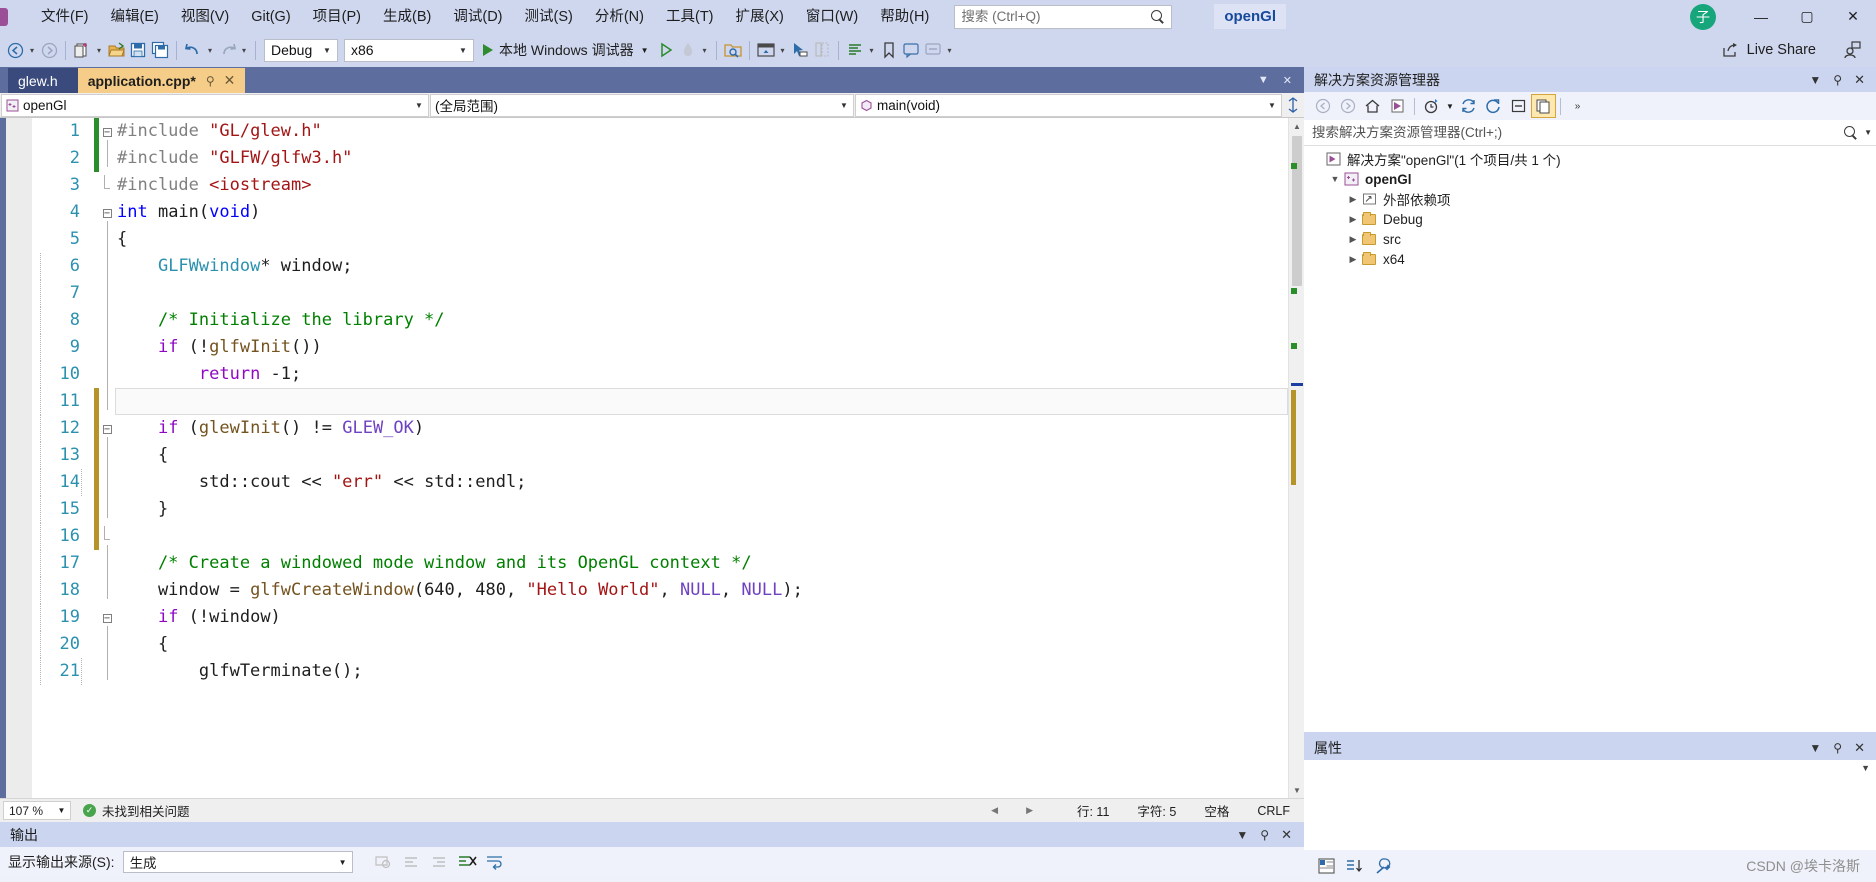 The image size is (1876, 882). I want to click on new-project-dropdown-icon: ▾, so click(99, 50).